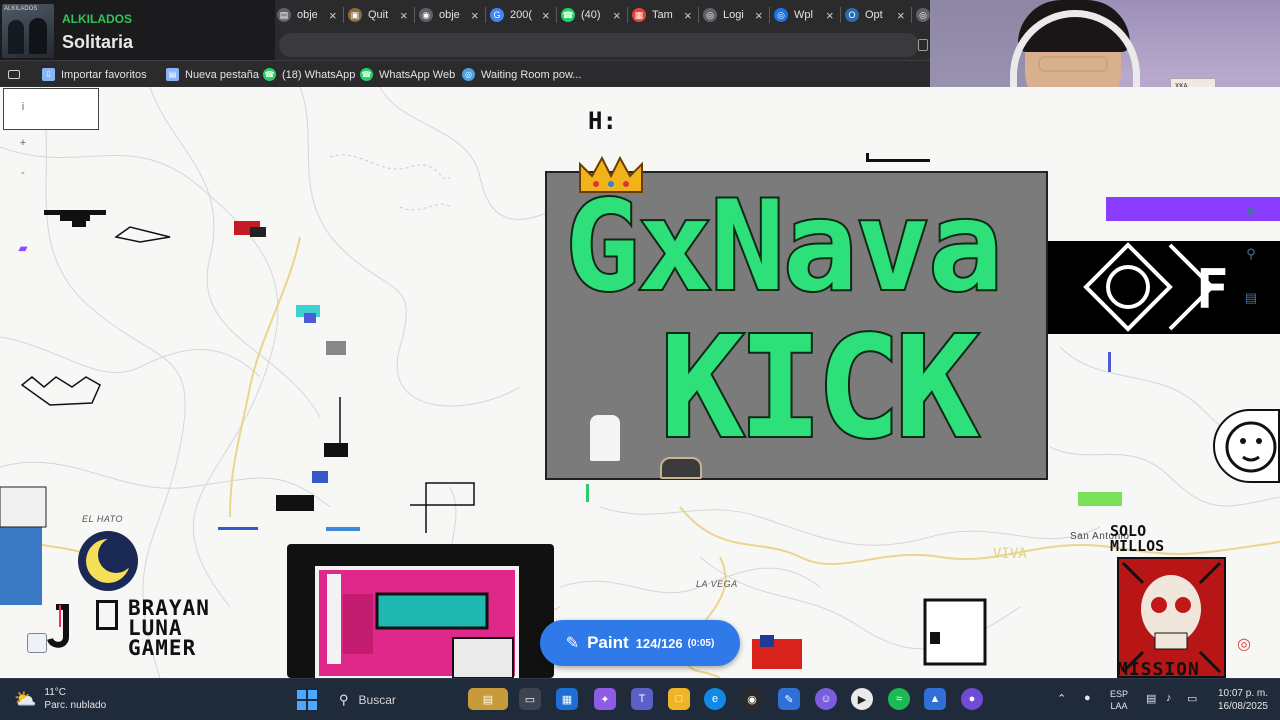  What do you see at coordinates (679, 699) in the screenshot?
I see `file-explorer-icon: □` at bounding box center [679, 699].